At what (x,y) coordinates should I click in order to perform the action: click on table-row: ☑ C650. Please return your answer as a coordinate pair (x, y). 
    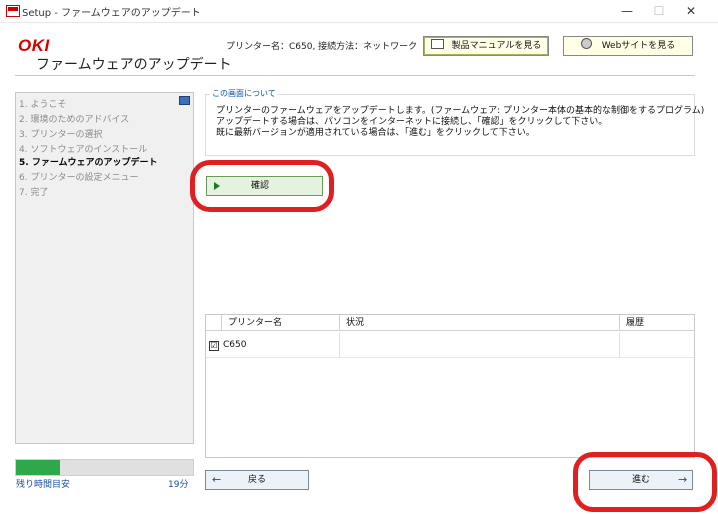
    Looking at the image, I should click on (273, 345).